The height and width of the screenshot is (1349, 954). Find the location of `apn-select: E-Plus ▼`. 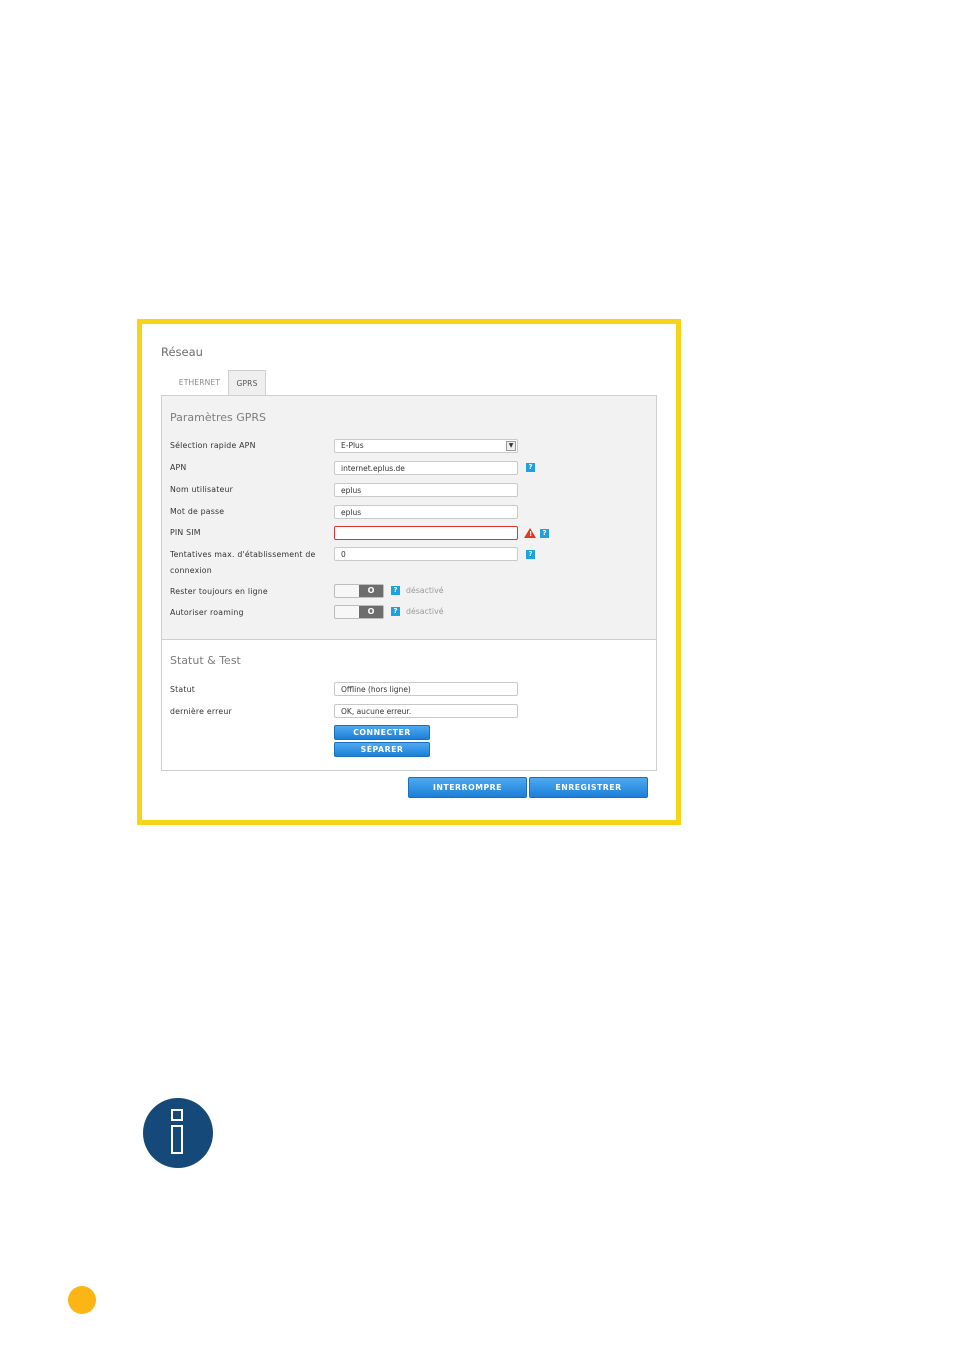

apn-select: E-Plus ▼ is located at coordinates (426, 446).